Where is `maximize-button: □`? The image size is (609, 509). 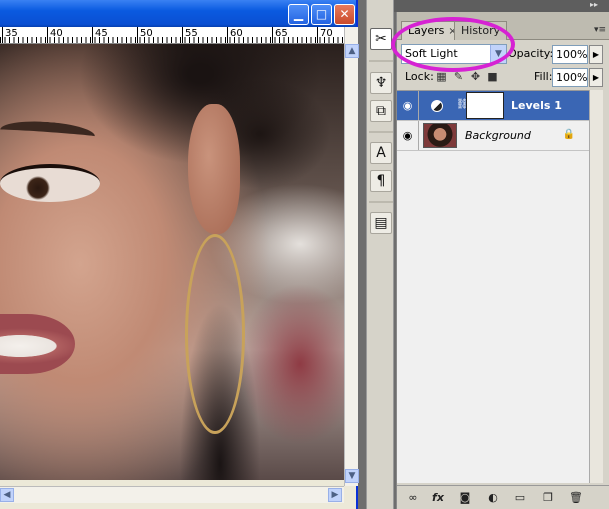
maximize-button: □ is located at coordinates (321, 14).